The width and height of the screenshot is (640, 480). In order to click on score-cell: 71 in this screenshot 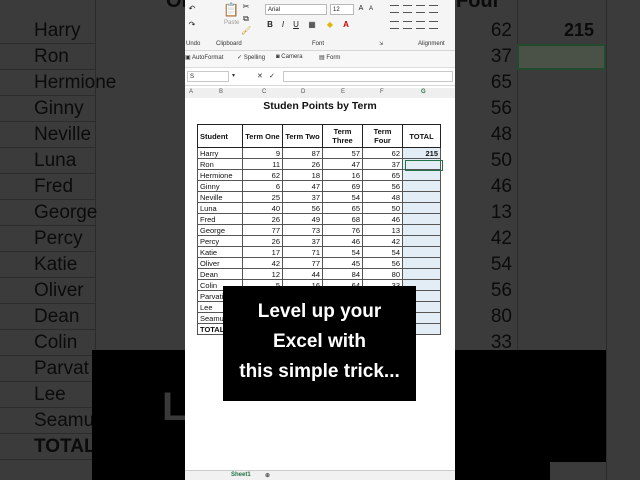, I will do `click(302, 252)`.